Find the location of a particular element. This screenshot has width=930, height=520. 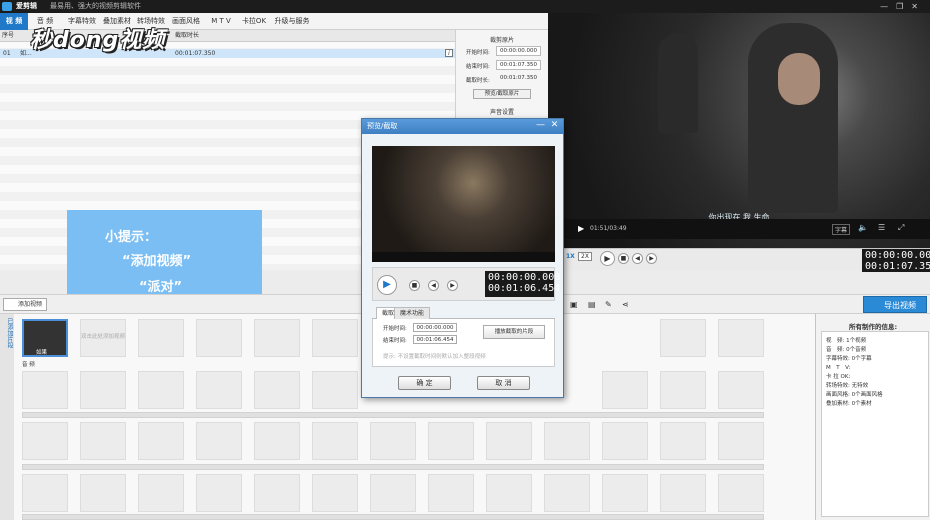

info-icon: i is located at coordinates (449, 53).